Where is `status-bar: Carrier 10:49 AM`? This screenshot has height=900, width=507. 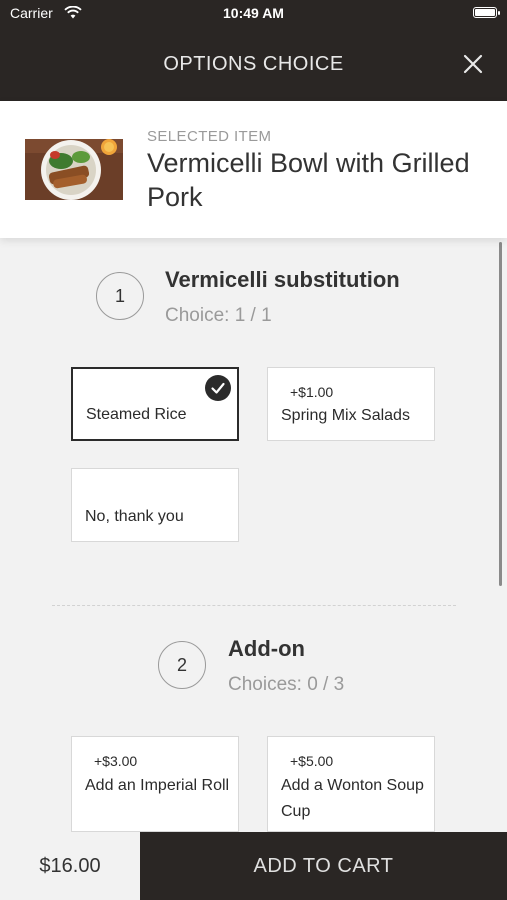 status-bar: Carrier 10:49 AM is located at coordinates (253, 13).